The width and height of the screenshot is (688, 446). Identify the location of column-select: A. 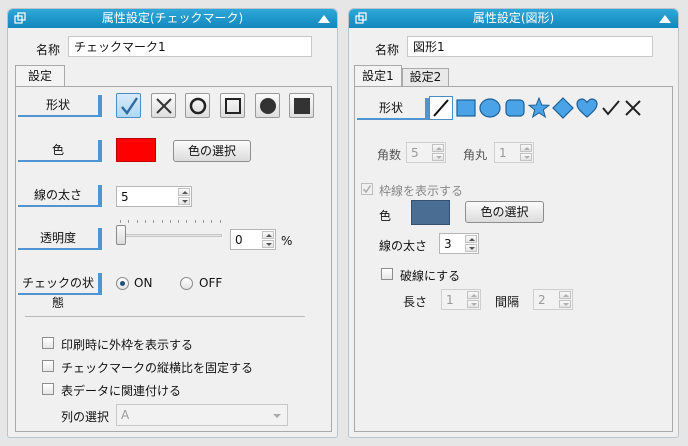
(202, 415).